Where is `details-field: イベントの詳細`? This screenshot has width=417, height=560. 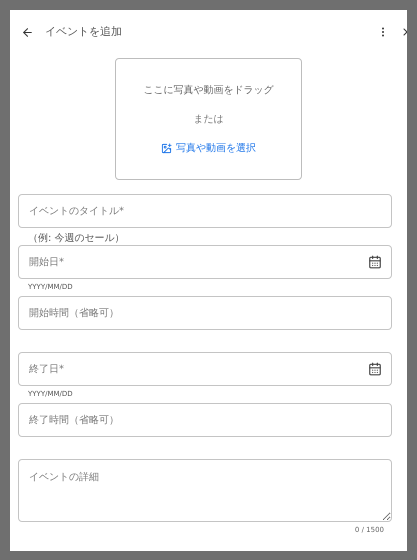 details-field: イベントの詳細 is located at coordinates (205, 490).